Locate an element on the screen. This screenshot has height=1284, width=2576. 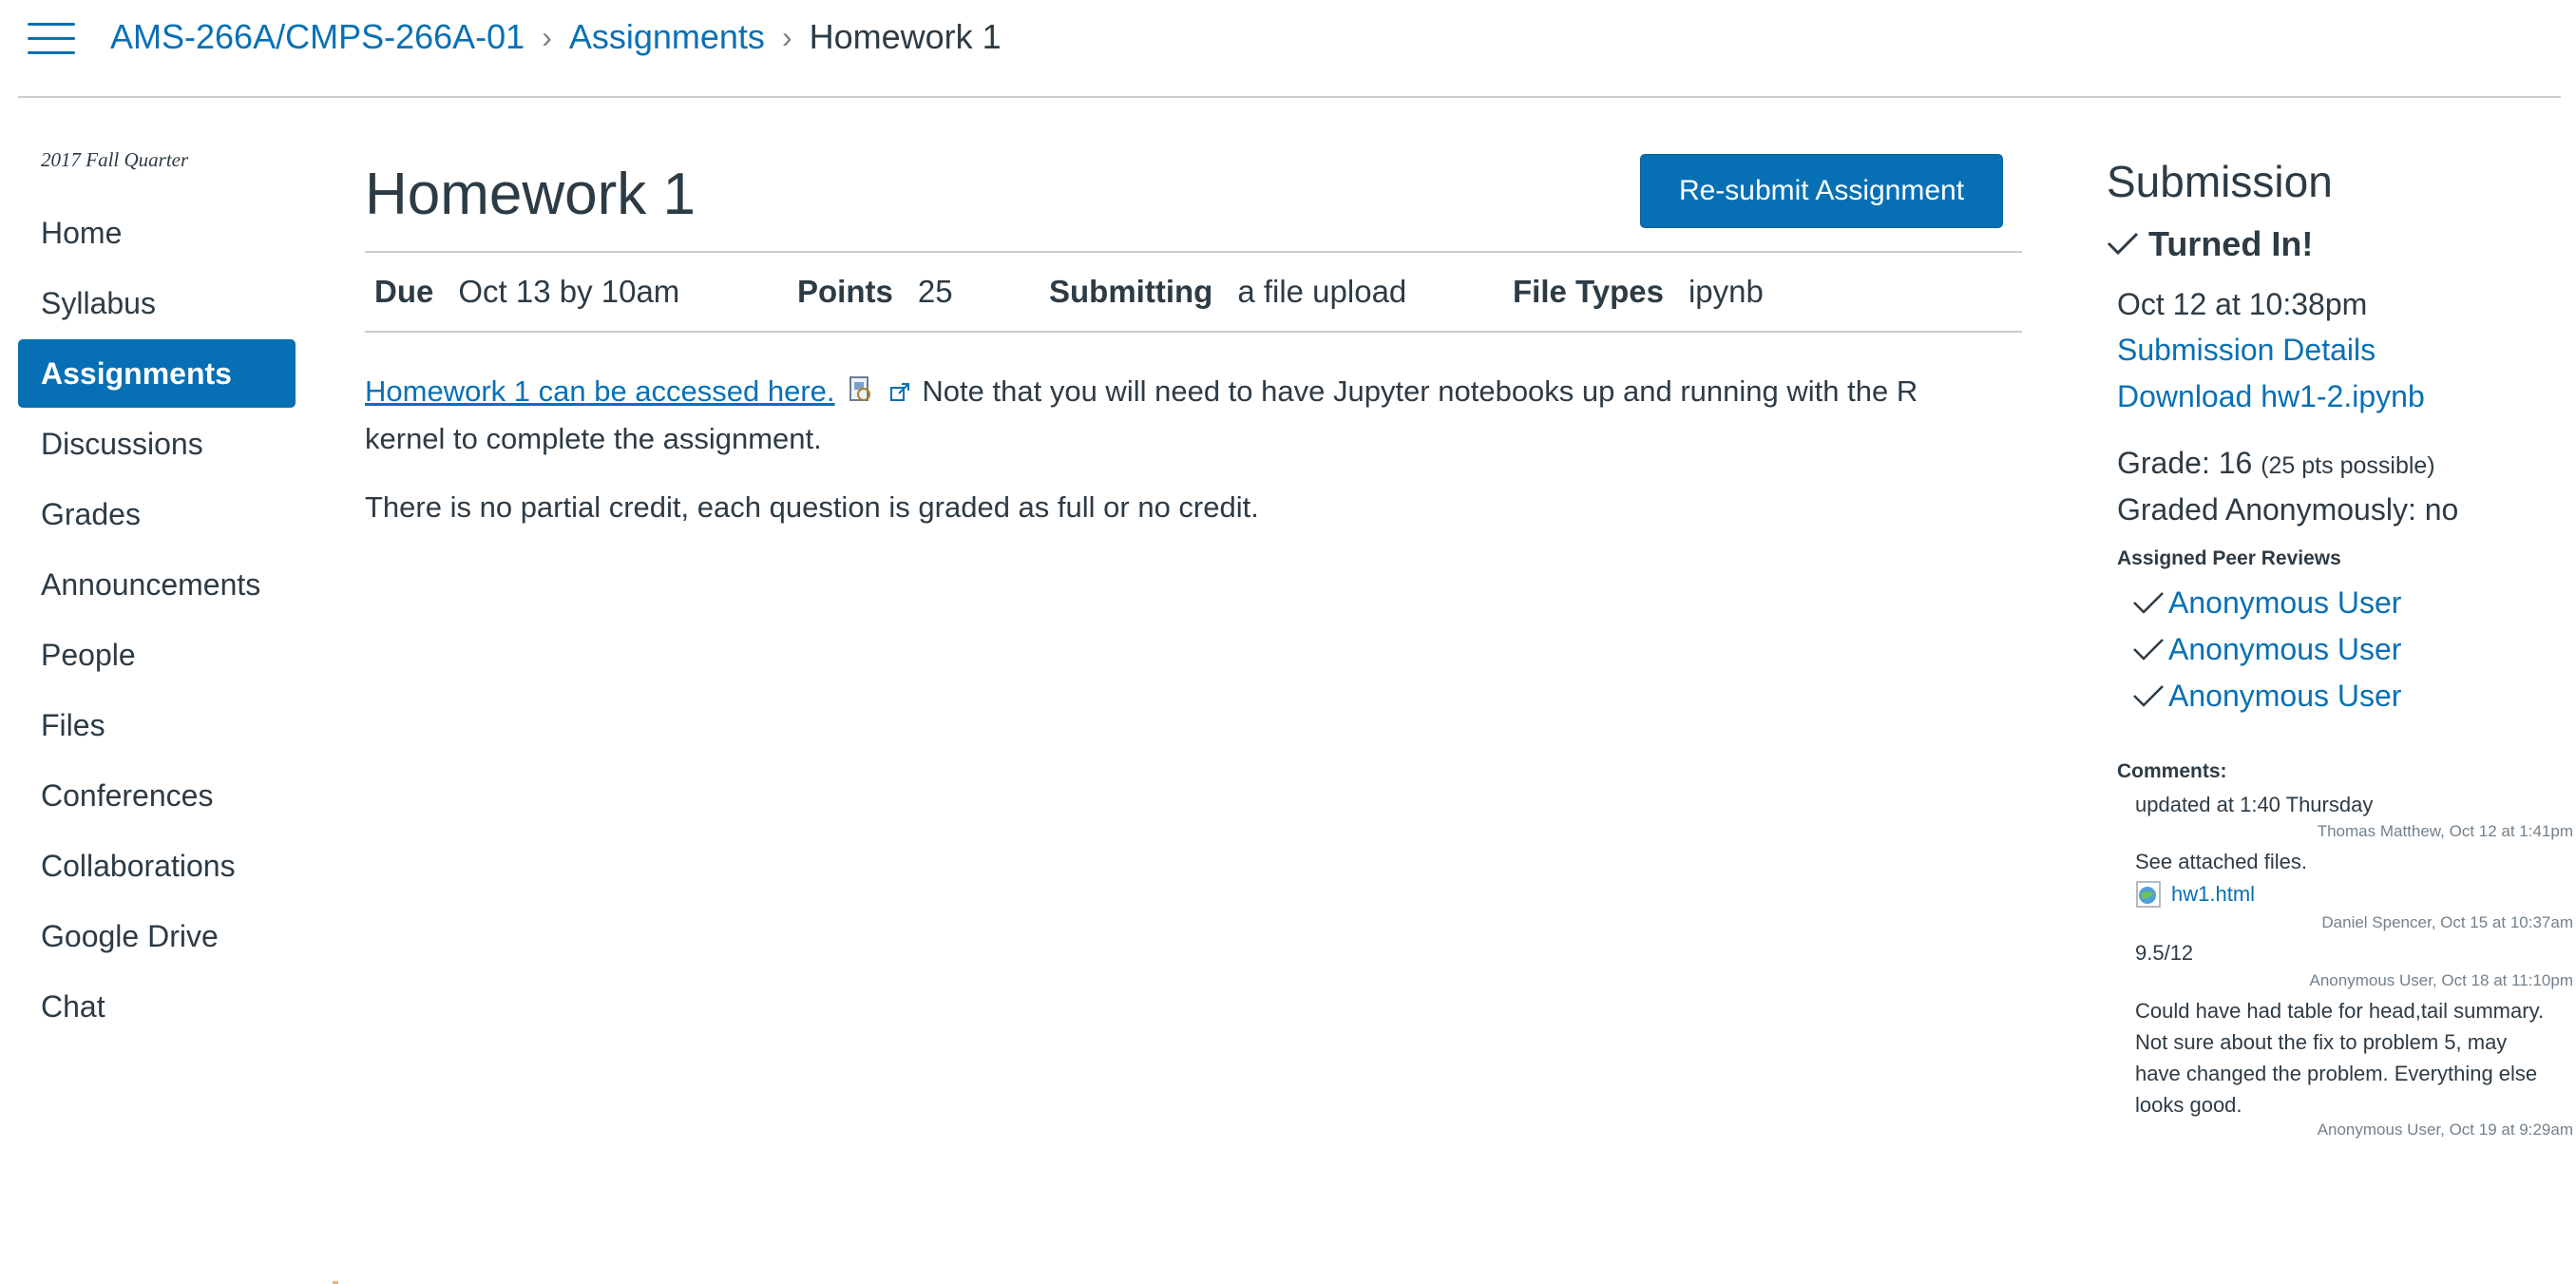
download-submission-link: Download hw1-2.ipynb is located at coordinates (2271, 396).